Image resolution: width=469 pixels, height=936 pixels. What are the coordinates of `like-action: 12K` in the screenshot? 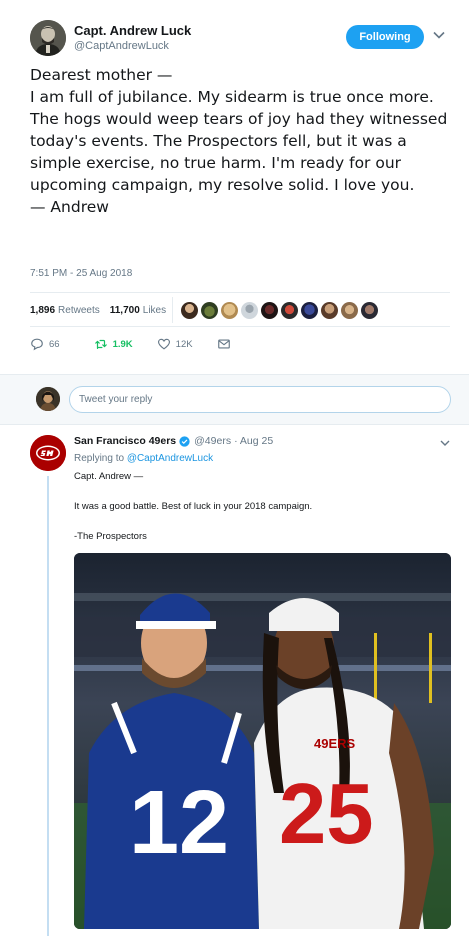 It's located at (175, 344).